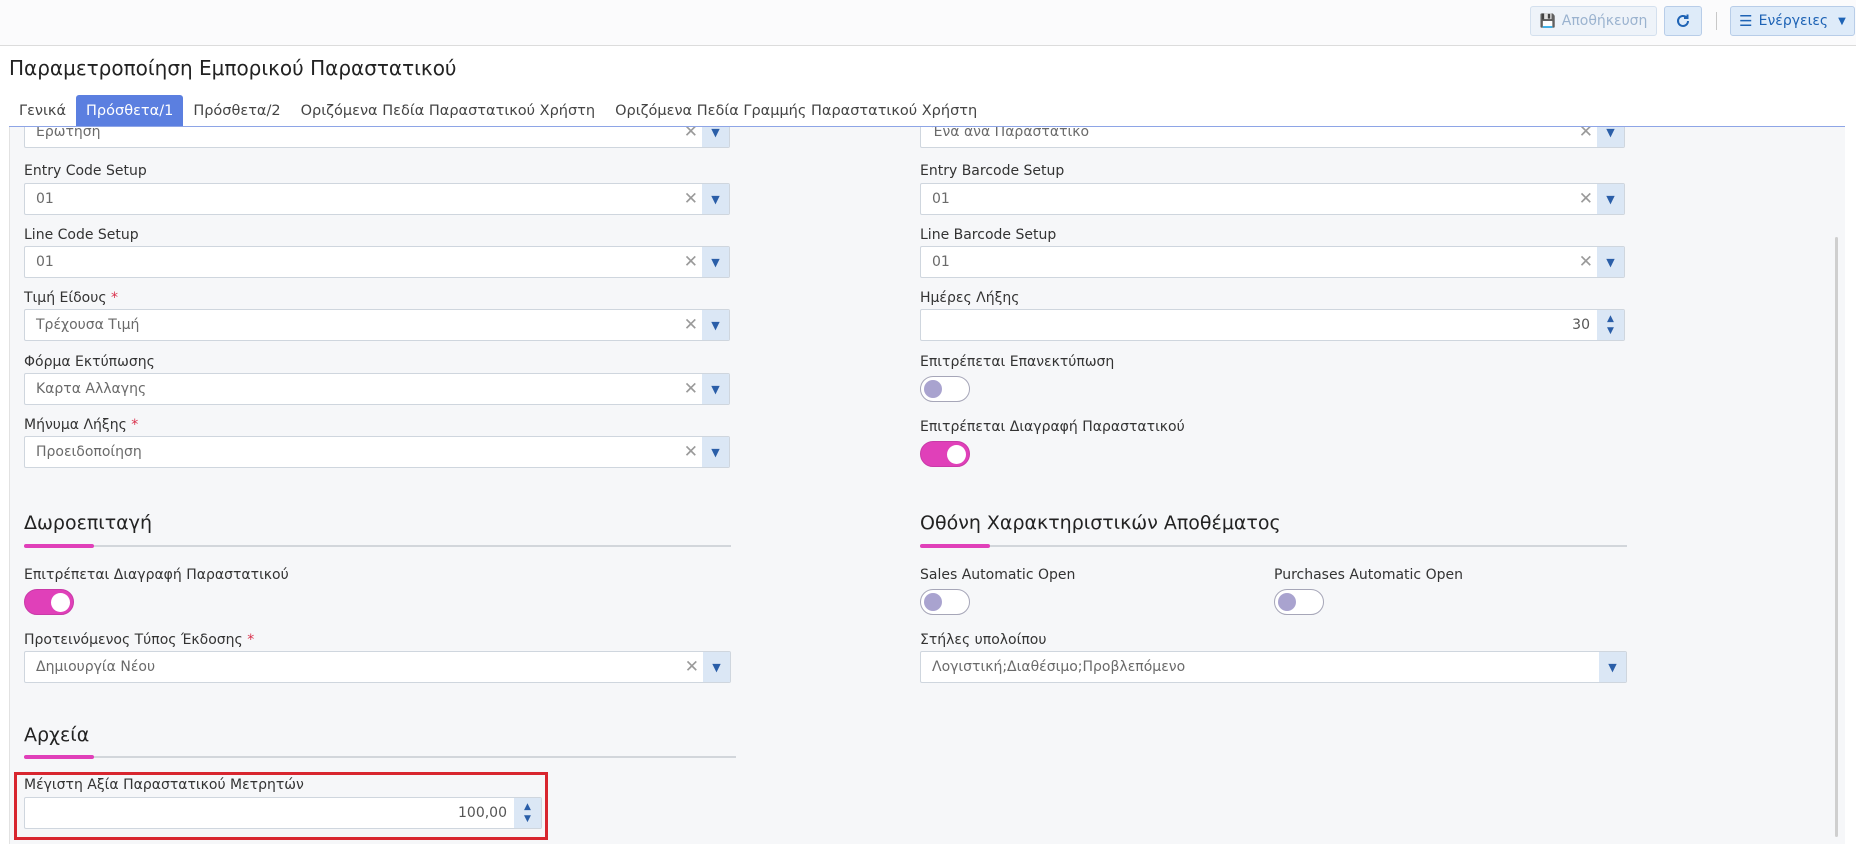 This screenshot has height=850, width=1856. Describe the element at coordinates (1593, 21) in the screenshot. I see `save-button: 💾 Αποθήκευση` at that location.